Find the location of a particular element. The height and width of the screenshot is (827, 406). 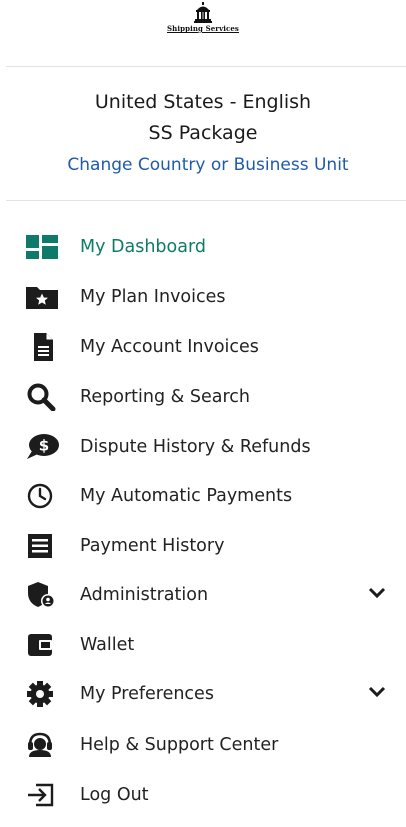

menu-item-administration: Administration is located at coordinates (209, 595).